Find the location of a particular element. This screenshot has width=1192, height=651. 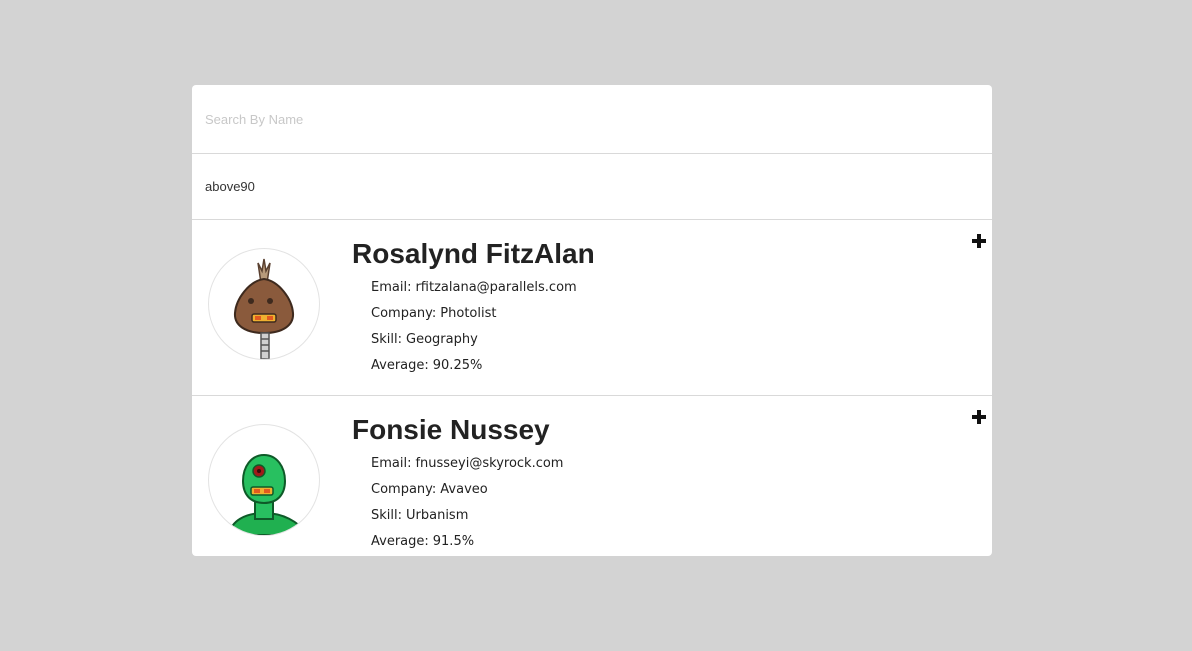

robot-green-avatar-icon is located at coordinates (269, 494).